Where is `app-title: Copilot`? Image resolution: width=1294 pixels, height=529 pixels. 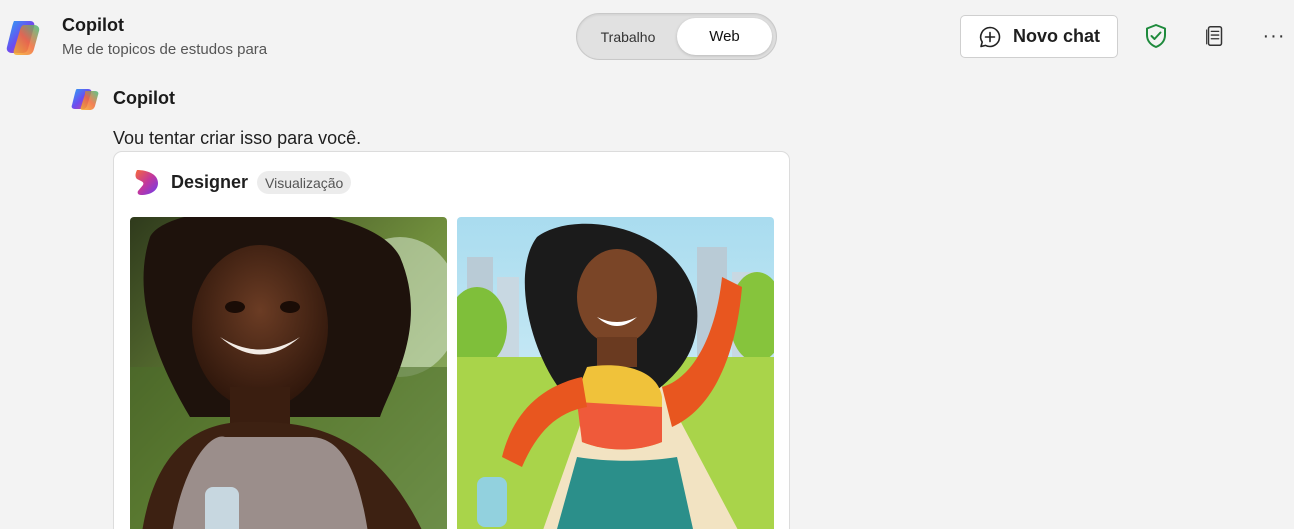 app-title: Copilot is located at coordinates (93, 25).